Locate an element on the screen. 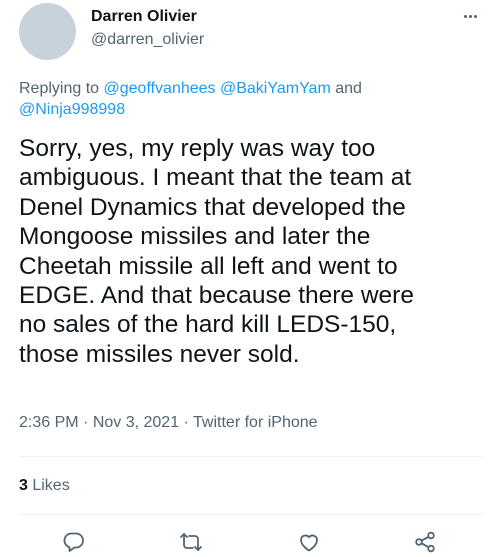 This screenshot has height=557, width=500. more-options-icon is located at coordinates (470, 16).